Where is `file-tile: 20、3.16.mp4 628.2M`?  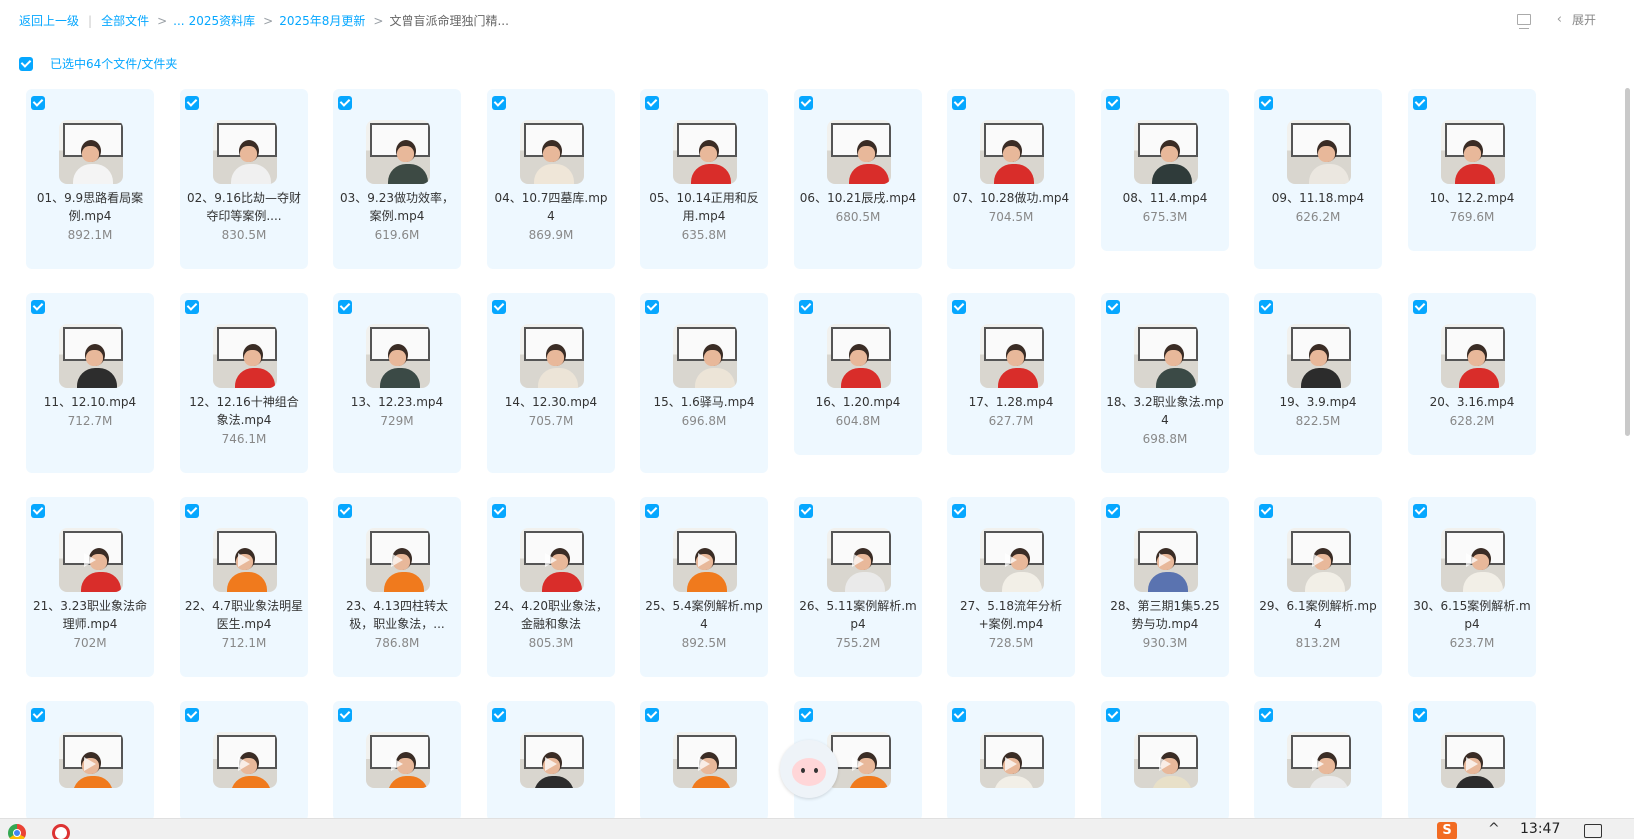 file-tile: 20、3.16.mp4 628.2M is located at coordinates (1472, 374).